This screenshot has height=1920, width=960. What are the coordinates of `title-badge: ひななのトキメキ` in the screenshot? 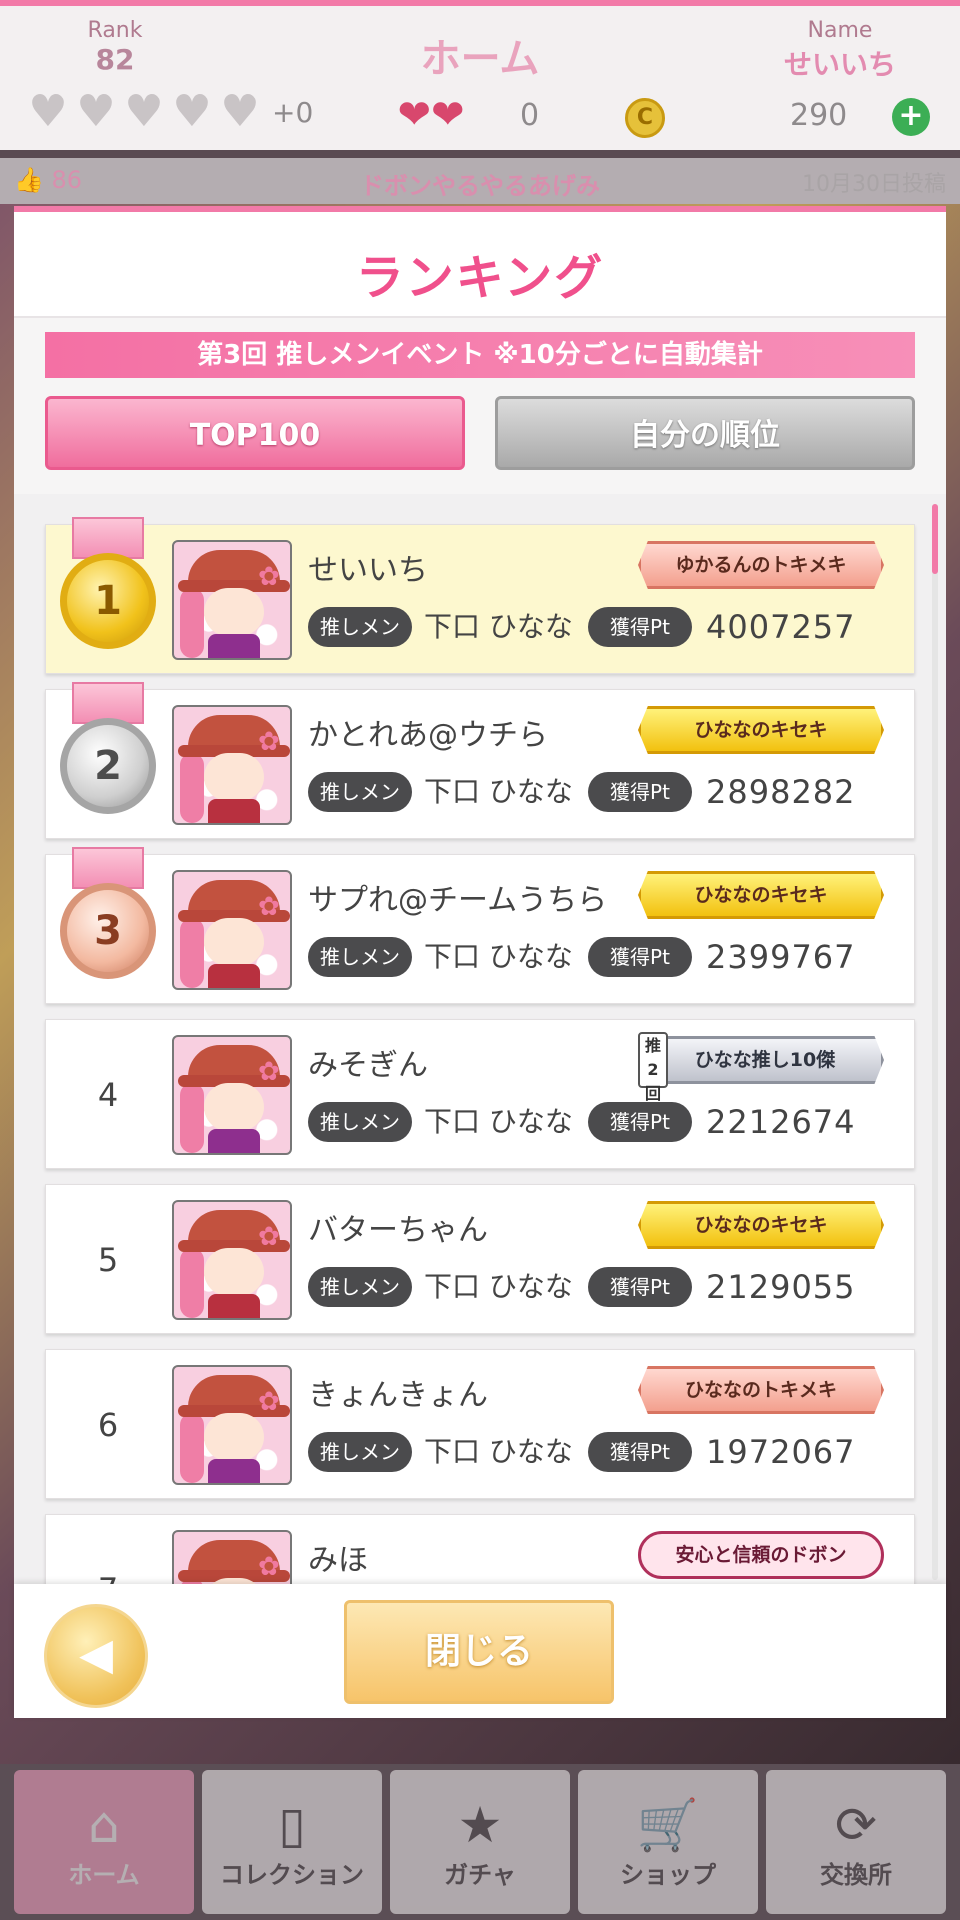 It's located at (761, 1390).